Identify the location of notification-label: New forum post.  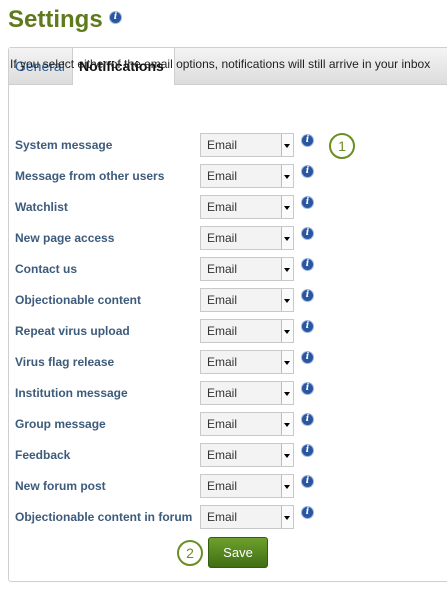
(60, 486).